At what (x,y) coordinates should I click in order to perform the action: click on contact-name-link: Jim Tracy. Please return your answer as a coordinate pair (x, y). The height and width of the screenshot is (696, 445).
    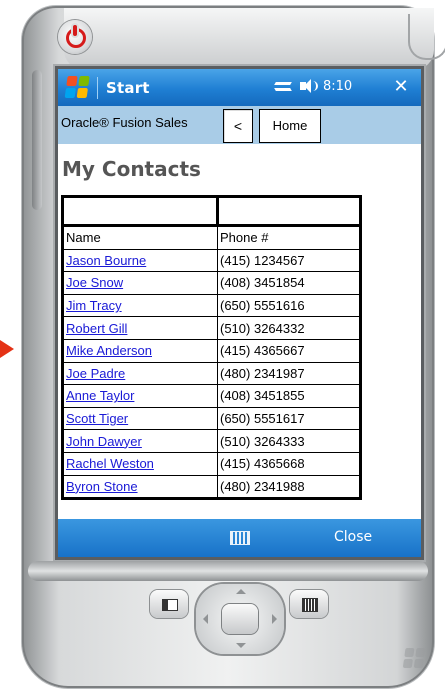
    Looking at the image, I should click on (94, 305).